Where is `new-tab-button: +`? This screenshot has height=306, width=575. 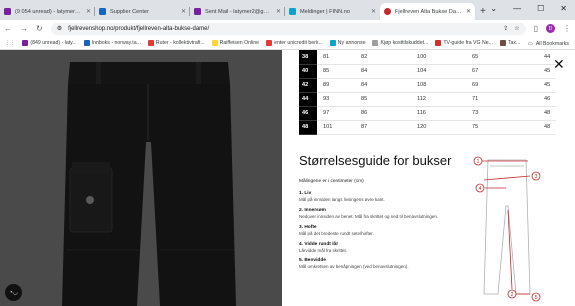 new-tab-button: + is located at coordinates (483, 11).